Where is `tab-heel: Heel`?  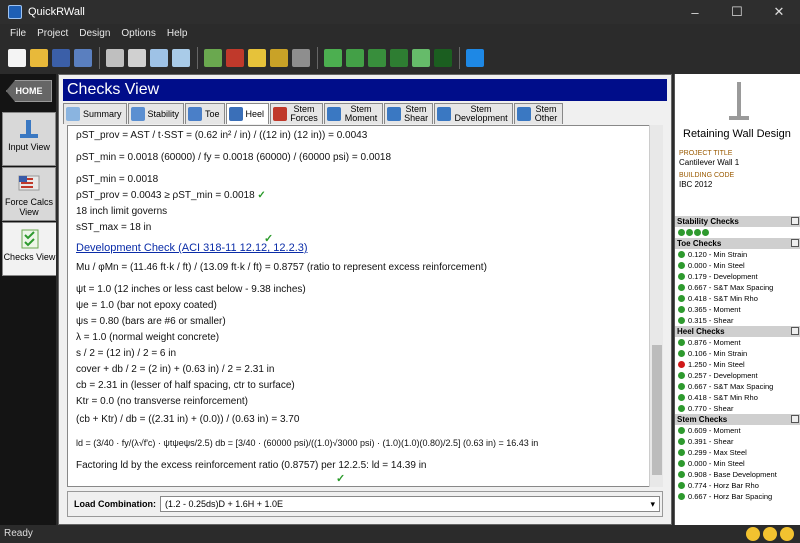
tab-heel: Heel is located at coordinates (247, 113).